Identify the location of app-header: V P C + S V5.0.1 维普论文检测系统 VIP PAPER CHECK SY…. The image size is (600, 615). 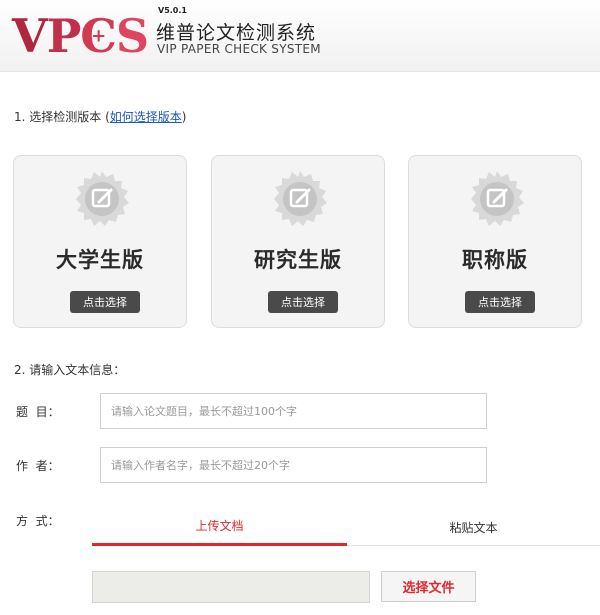
(300, 36).